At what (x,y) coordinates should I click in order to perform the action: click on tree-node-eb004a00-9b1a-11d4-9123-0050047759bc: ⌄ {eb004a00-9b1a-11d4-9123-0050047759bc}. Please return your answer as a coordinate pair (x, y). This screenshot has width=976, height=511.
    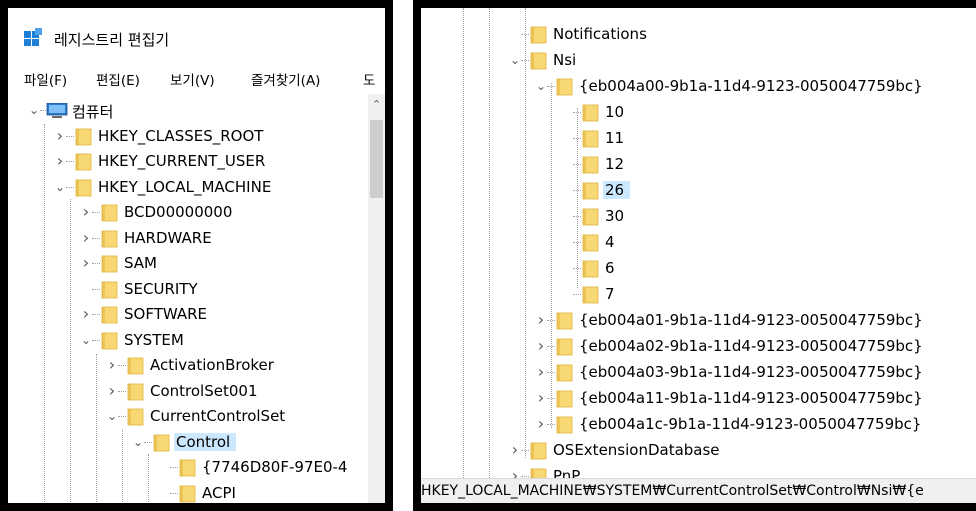
    Looking at the image, I should click on (698, 86).